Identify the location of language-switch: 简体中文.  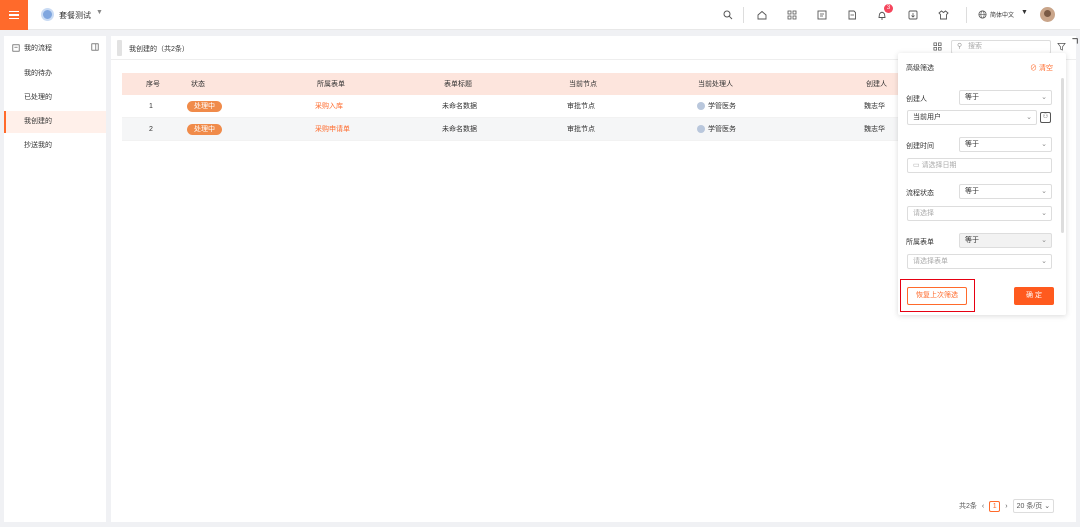
(996, 14).